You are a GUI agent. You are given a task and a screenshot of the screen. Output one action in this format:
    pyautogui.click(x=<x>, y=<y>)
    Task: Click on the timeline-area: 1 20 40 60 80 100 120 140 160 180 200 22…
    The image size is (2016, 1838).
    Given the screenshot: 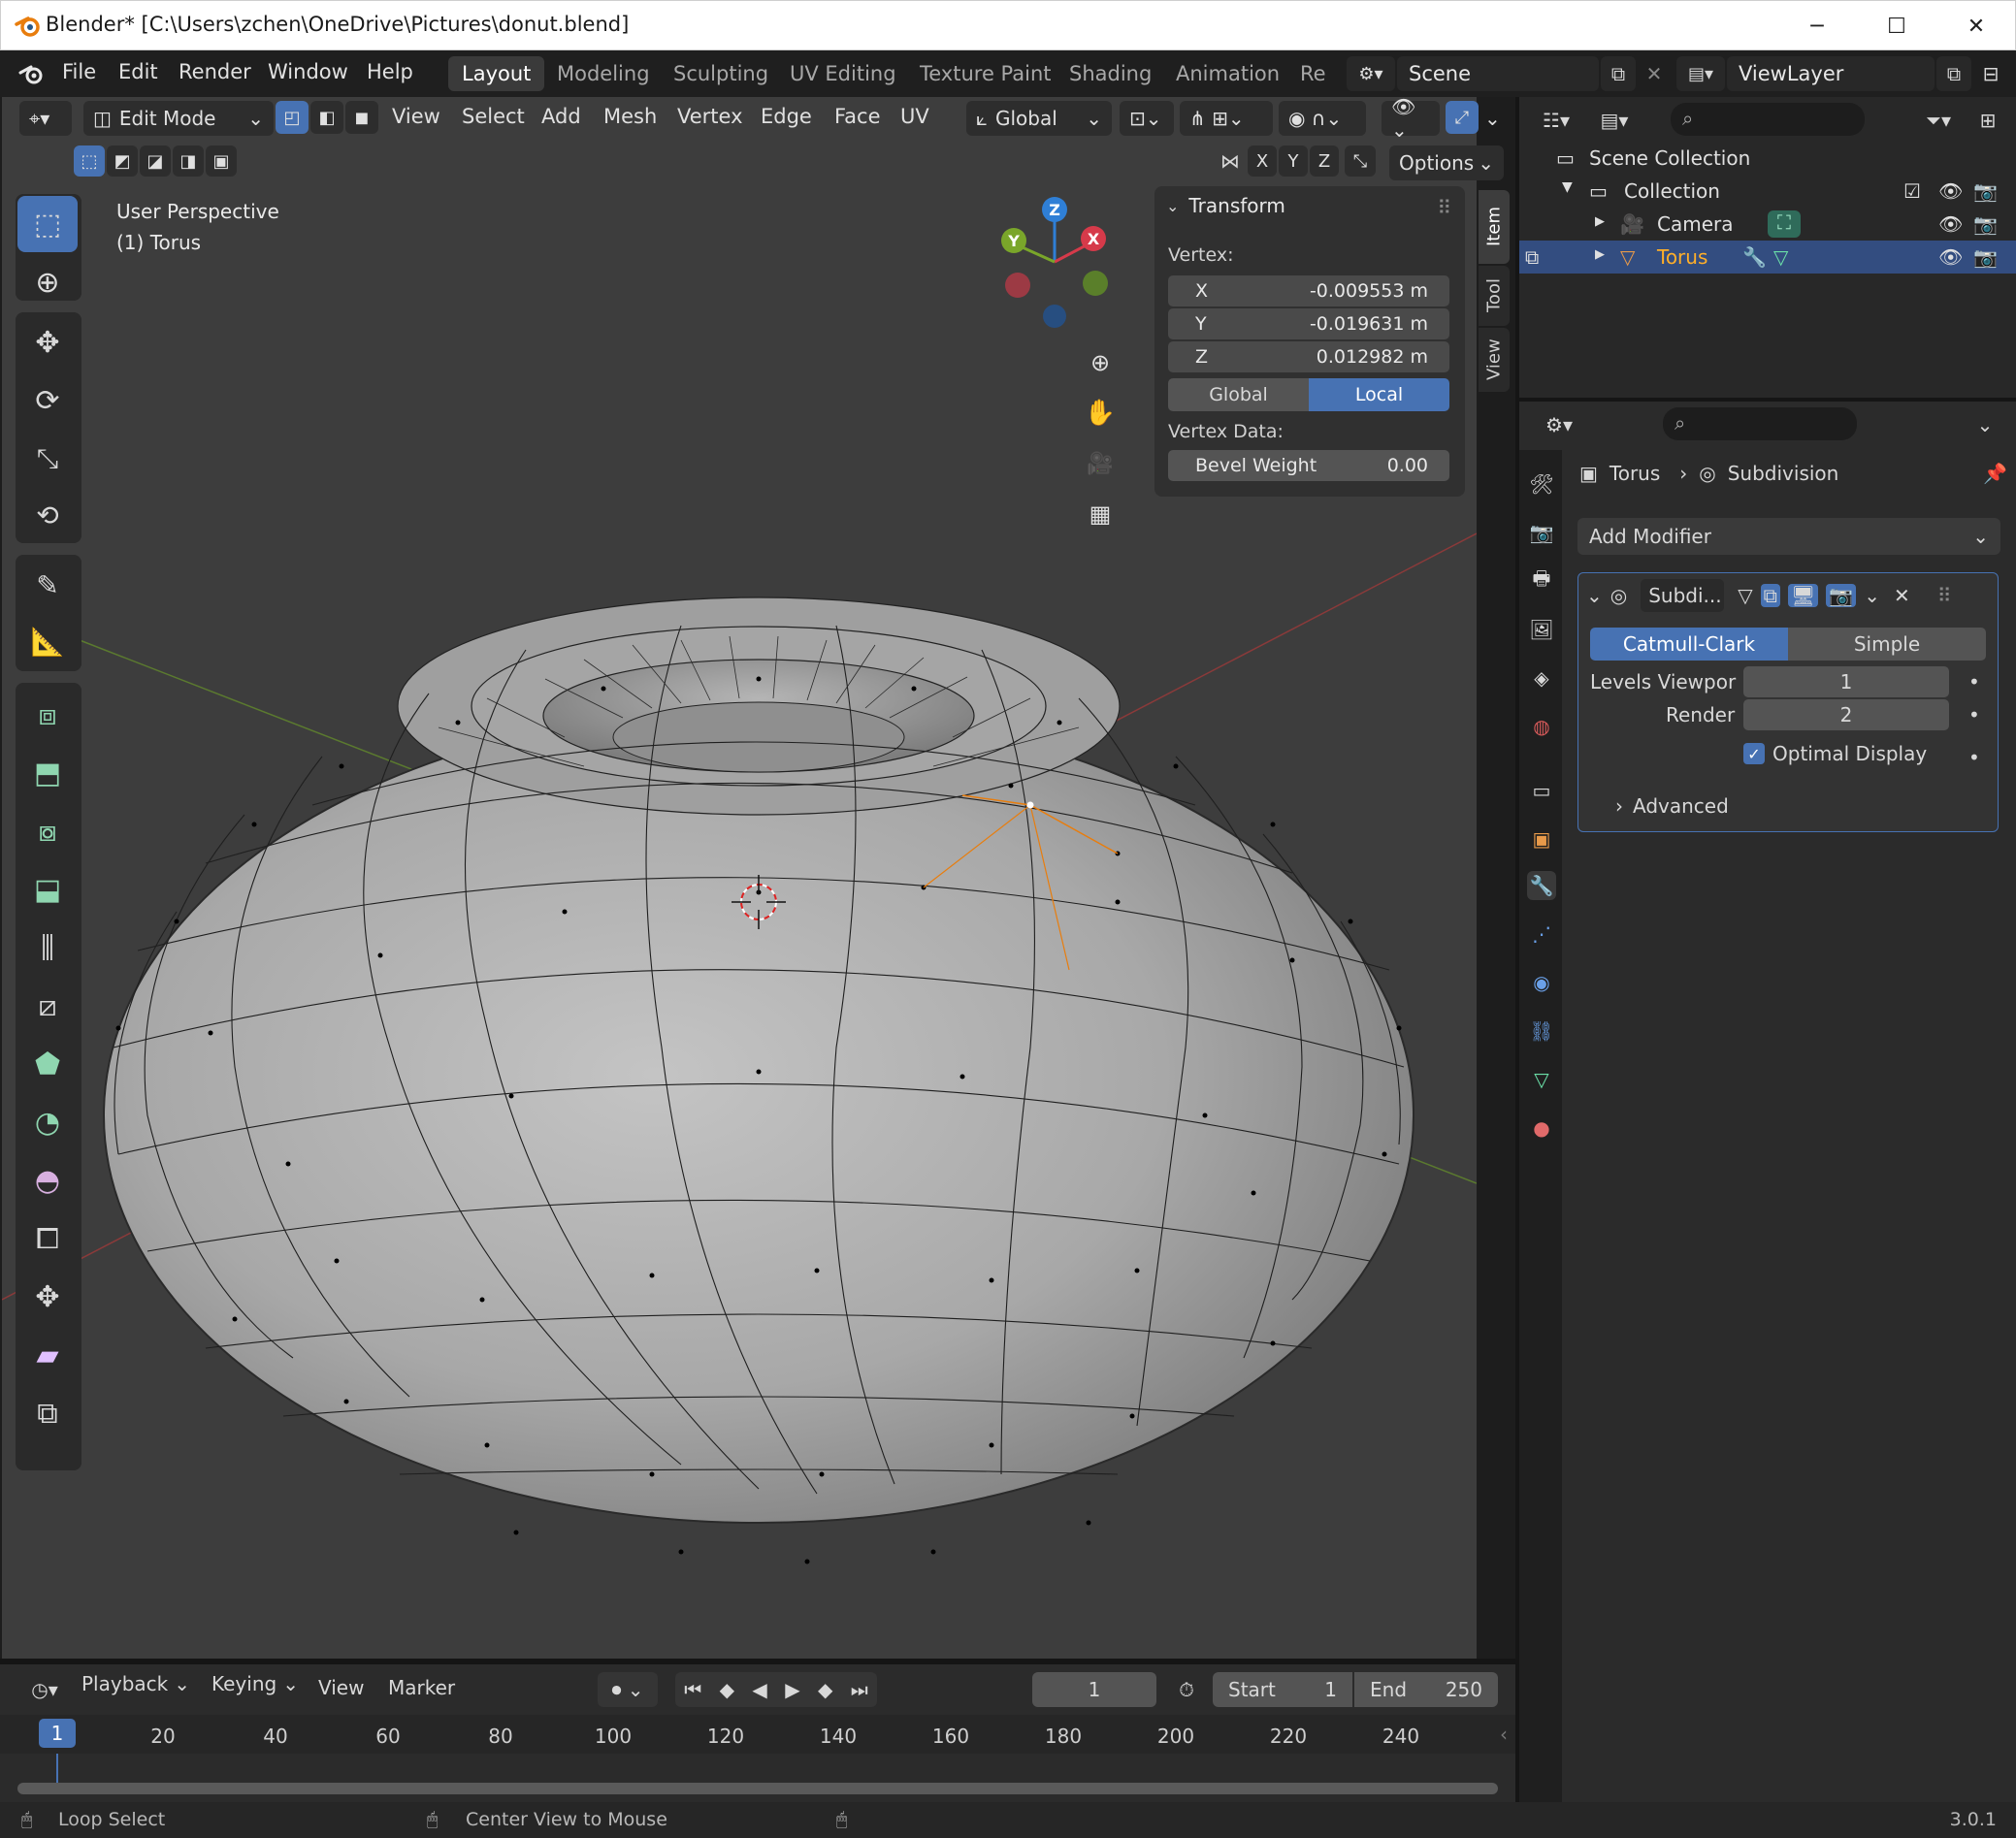 What is the action you would take?
    pyautogui.click(x=757, y=1758)
    